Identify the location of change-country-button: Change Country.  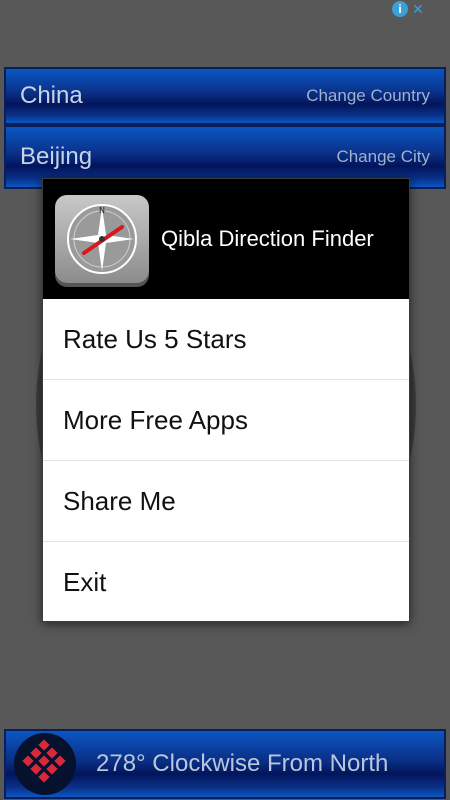
(368, 96).